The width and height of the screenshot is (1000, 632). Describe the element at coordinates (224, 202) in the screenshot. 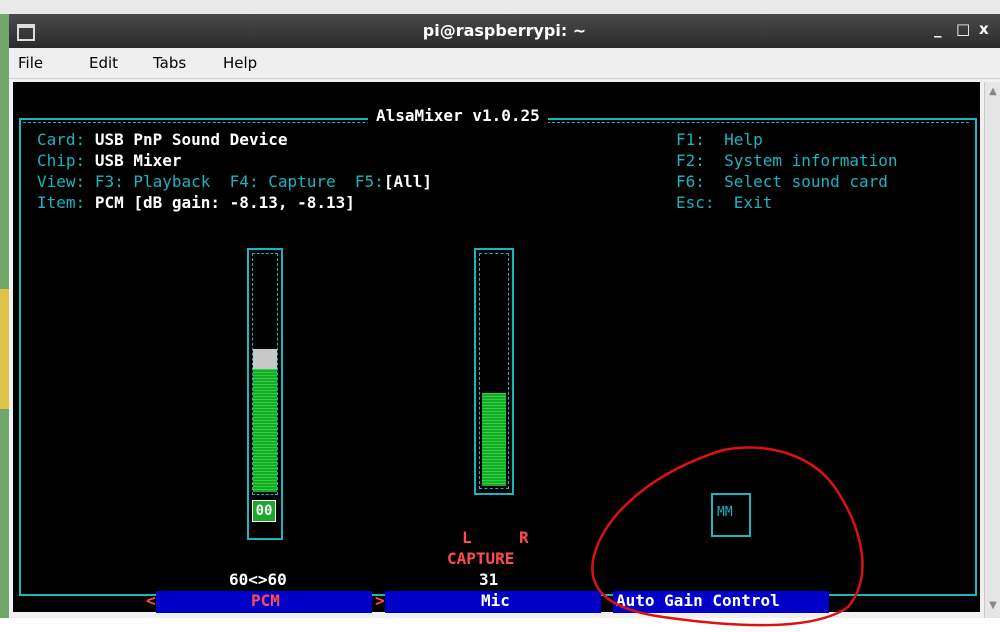

I see `item-value: PCM [dB gain: -8.13, -8.13]` at that location.